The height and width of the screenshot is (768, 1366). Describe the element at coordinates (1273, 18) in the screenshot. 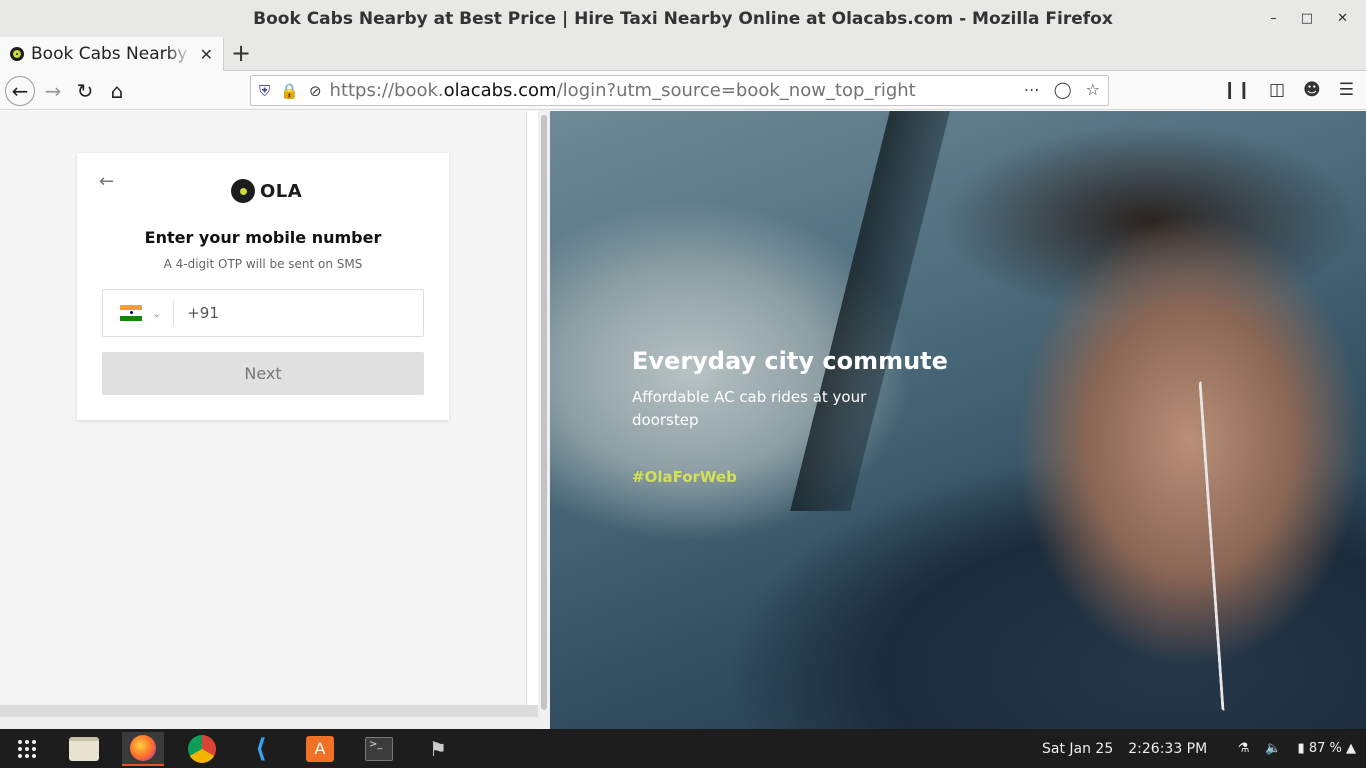

I see `minimize-icon: –` at that location.